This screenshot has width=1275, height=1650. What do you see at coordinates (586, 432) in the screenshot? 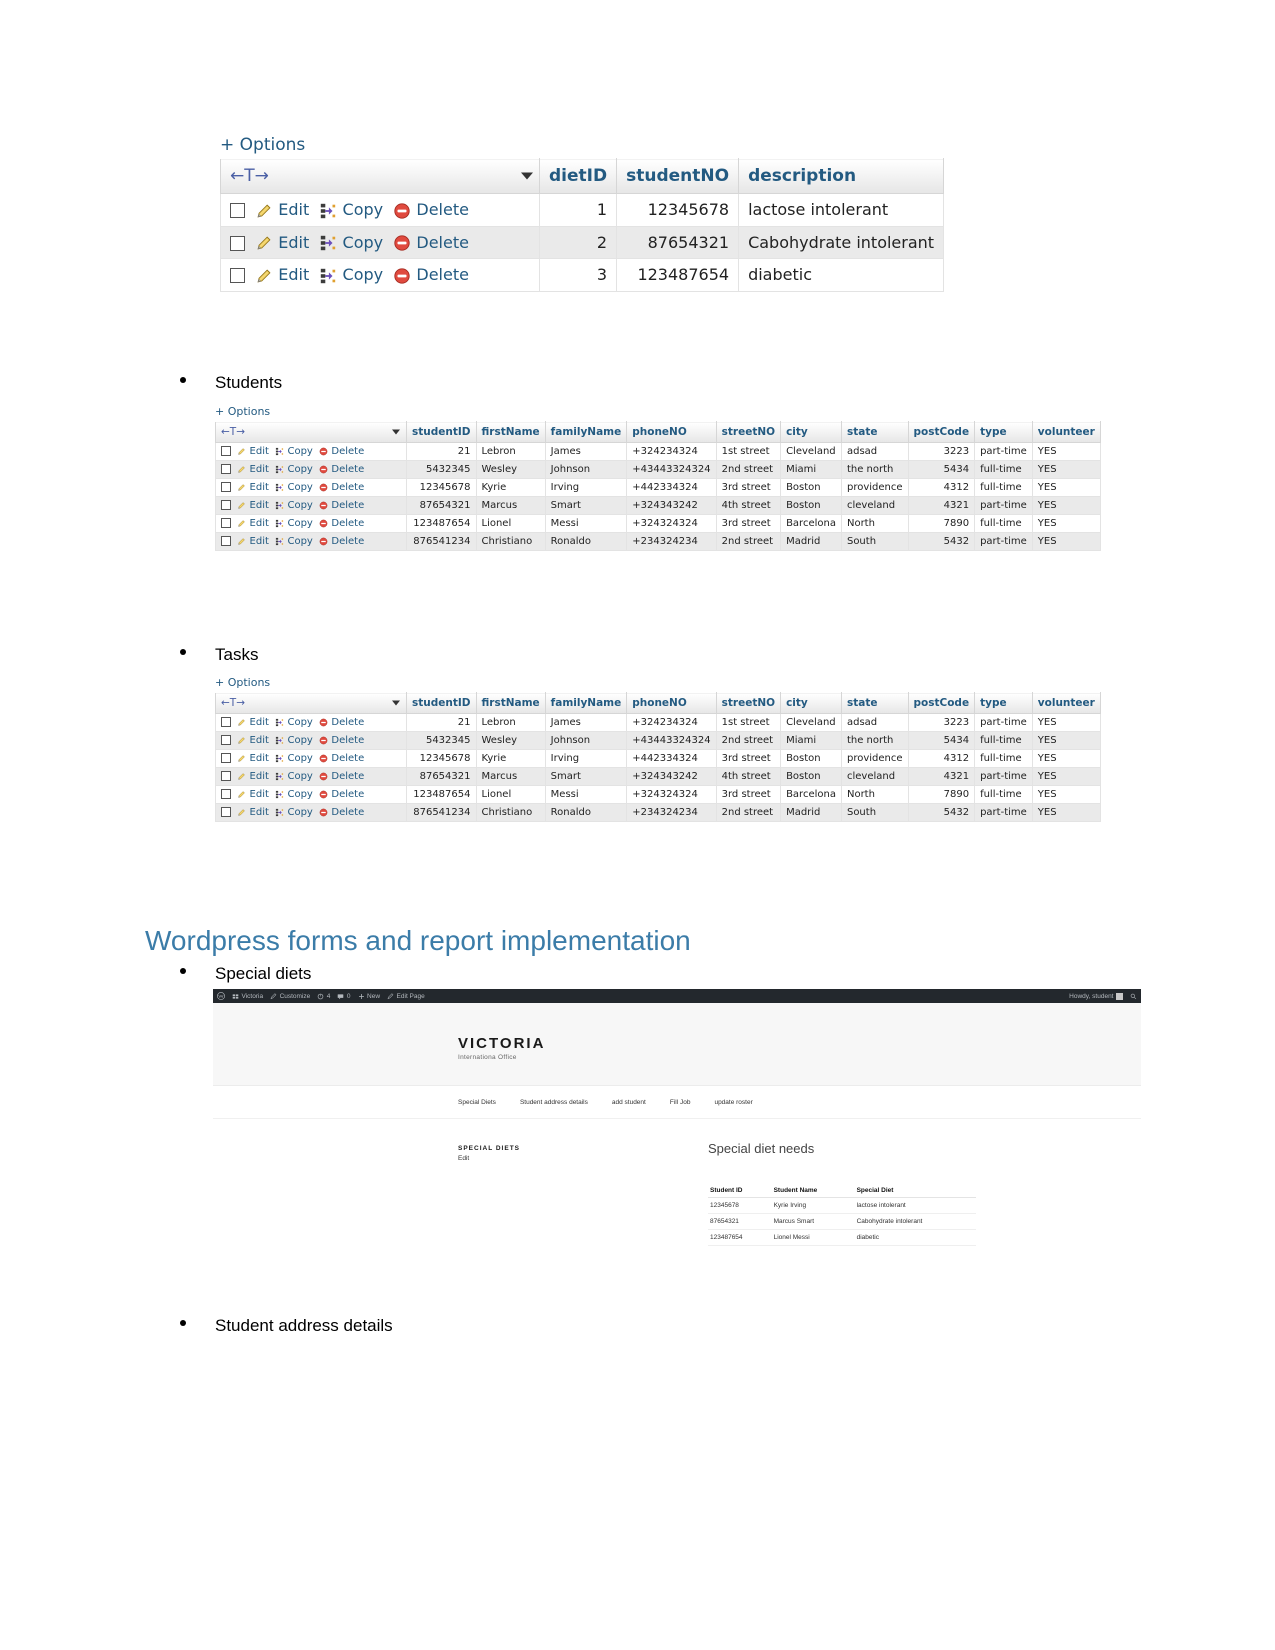
I see `col-familyname: familyName` at bounding box center [586, 432].